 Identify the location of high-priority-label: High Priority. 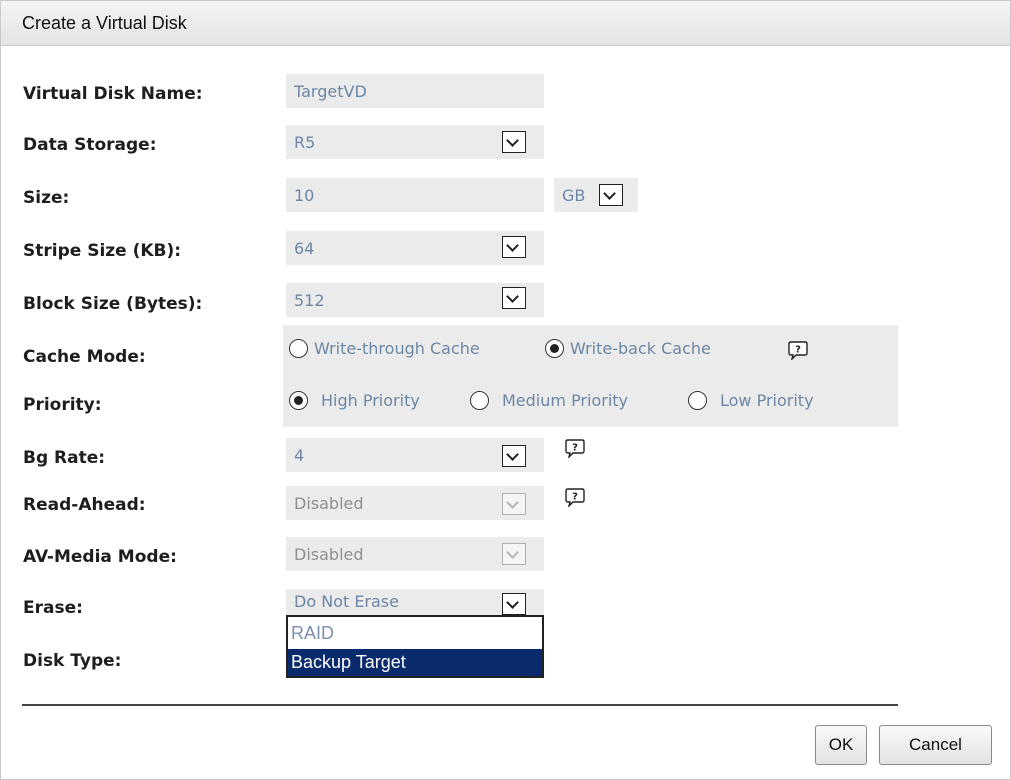
(370, 400).